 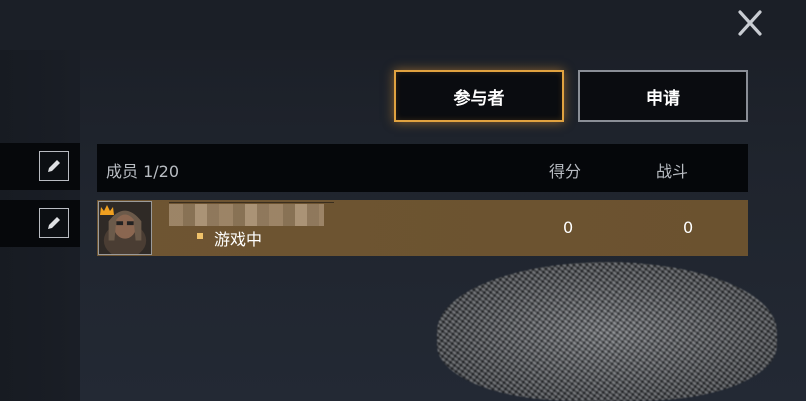 I want to click on tab-participants: 参与者, so click(x=479, y=96).